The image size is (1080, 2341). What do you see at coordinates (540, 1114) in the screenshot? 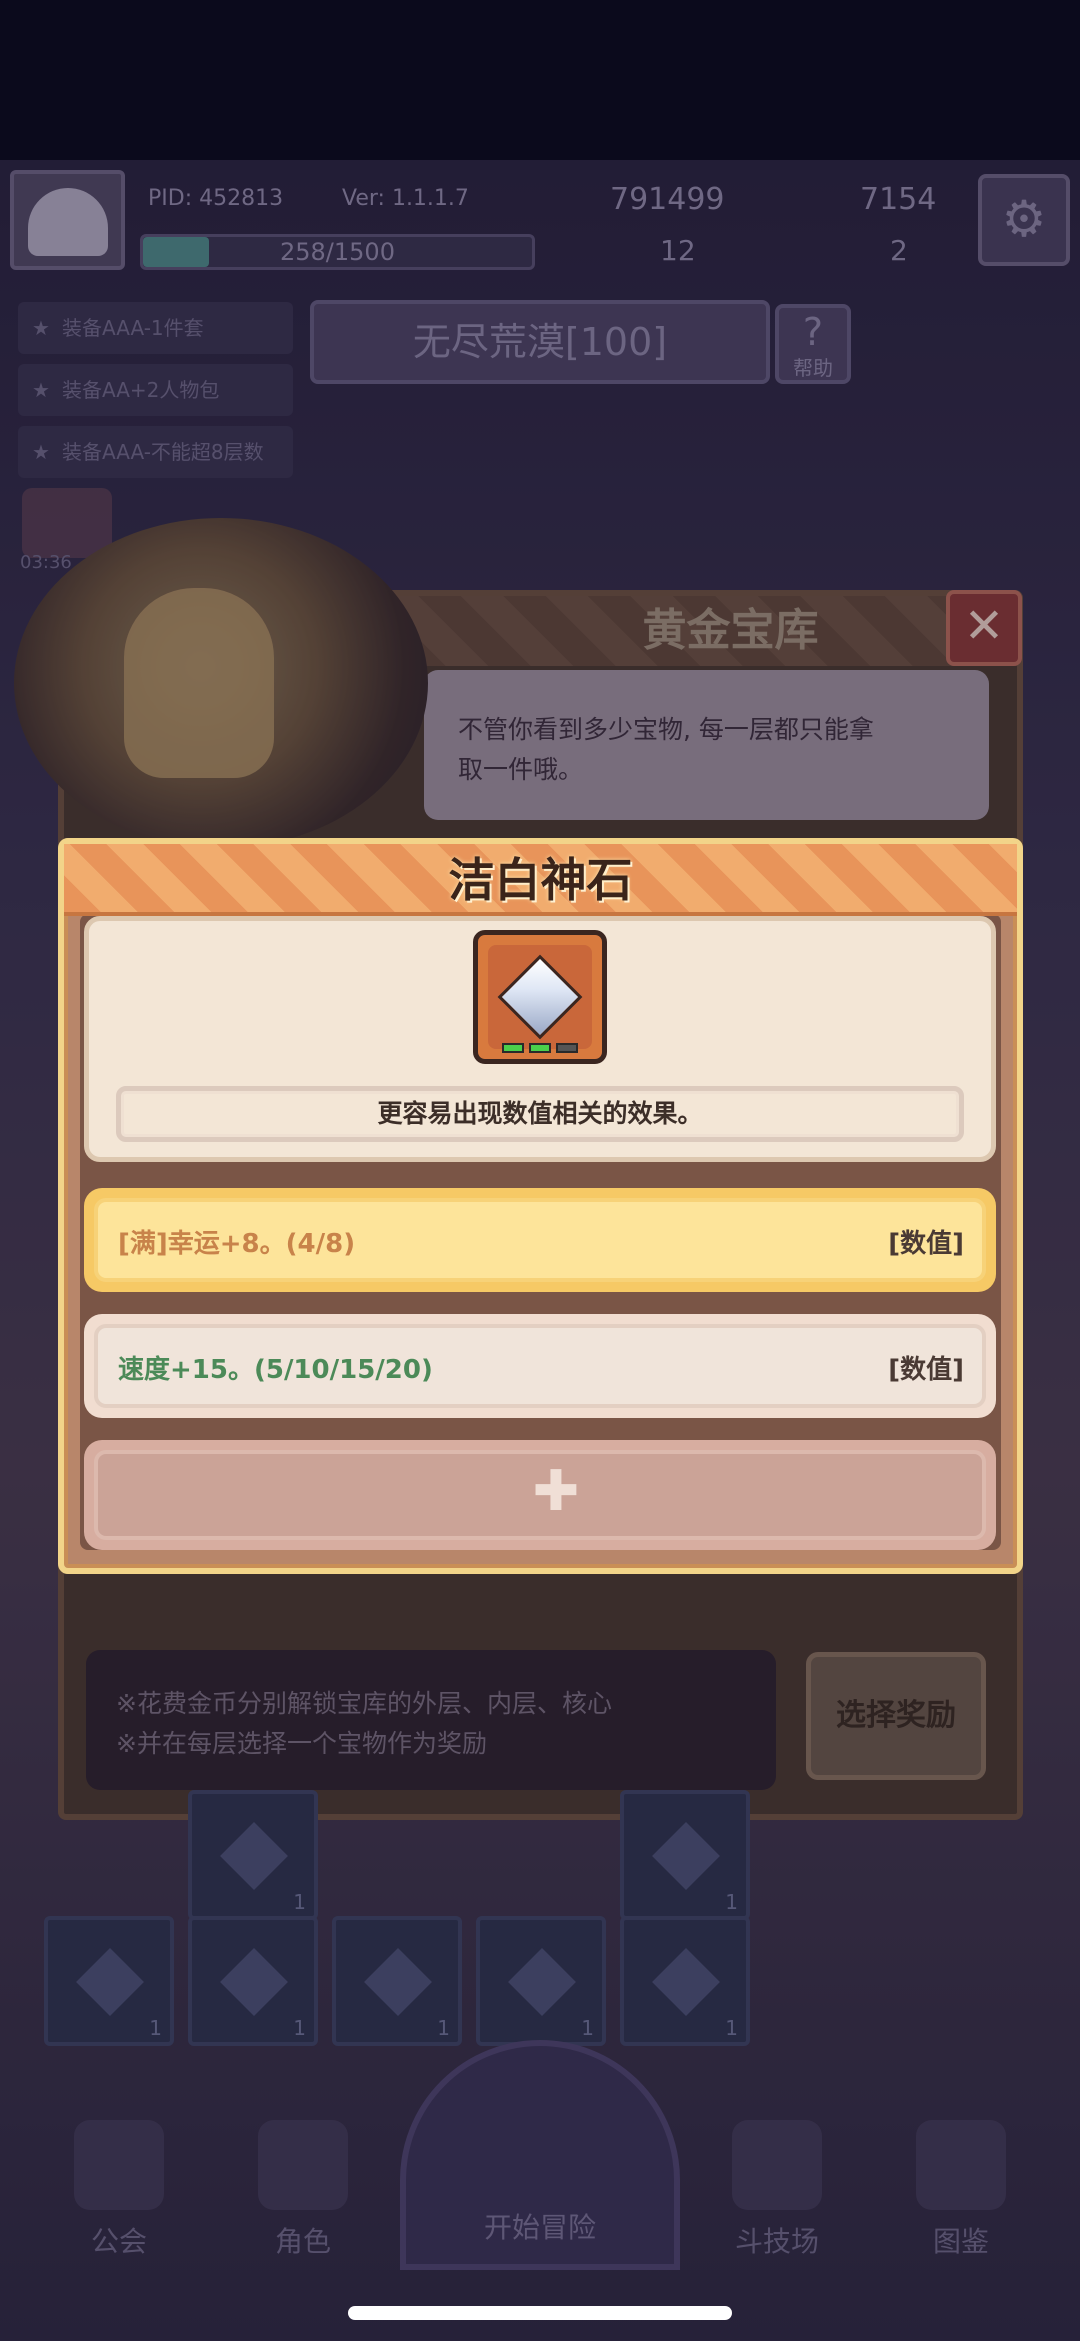
I see `item-description: 更容易出现数值相关的效果。` at bounding box center [540, 1114].